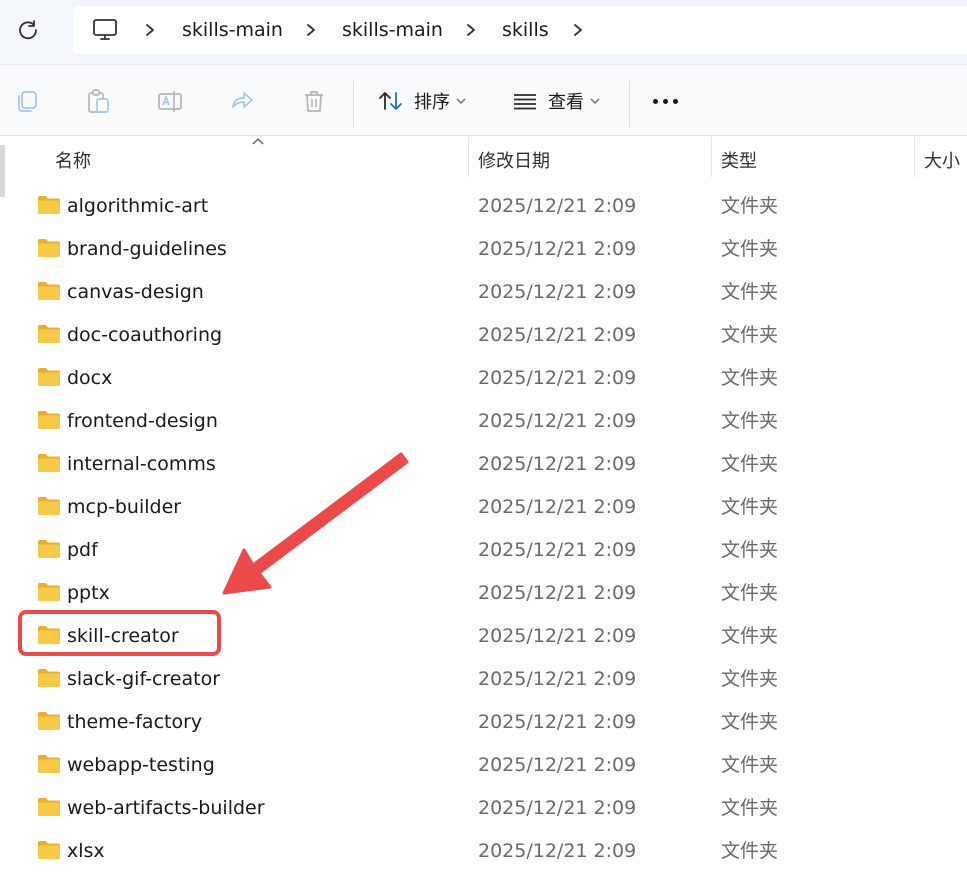 Image resolution: width=967 pixels, height=893 pixels. I want to click on file-row: mcp-builder 2025/12/21 2:09 文件夹, so click(483, 506).